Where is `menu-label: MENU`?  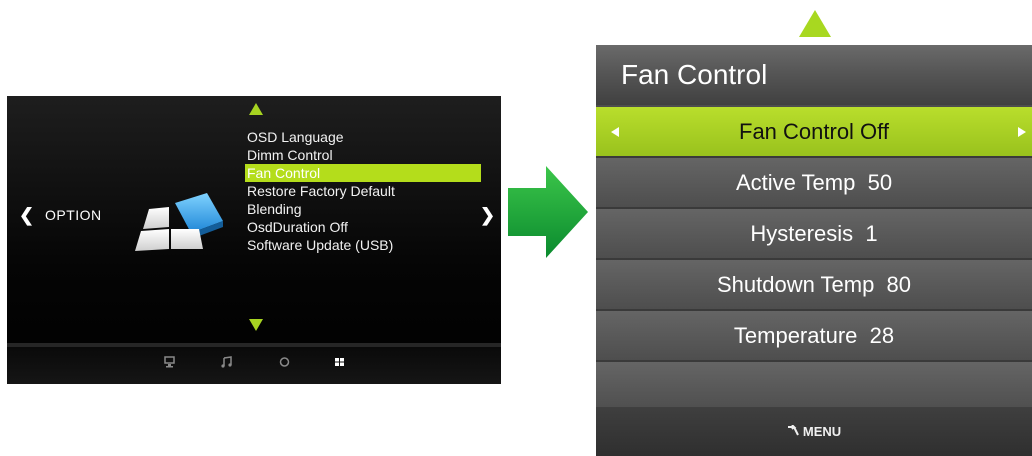
menu-label: MENU is located at coordinates (822, 431).